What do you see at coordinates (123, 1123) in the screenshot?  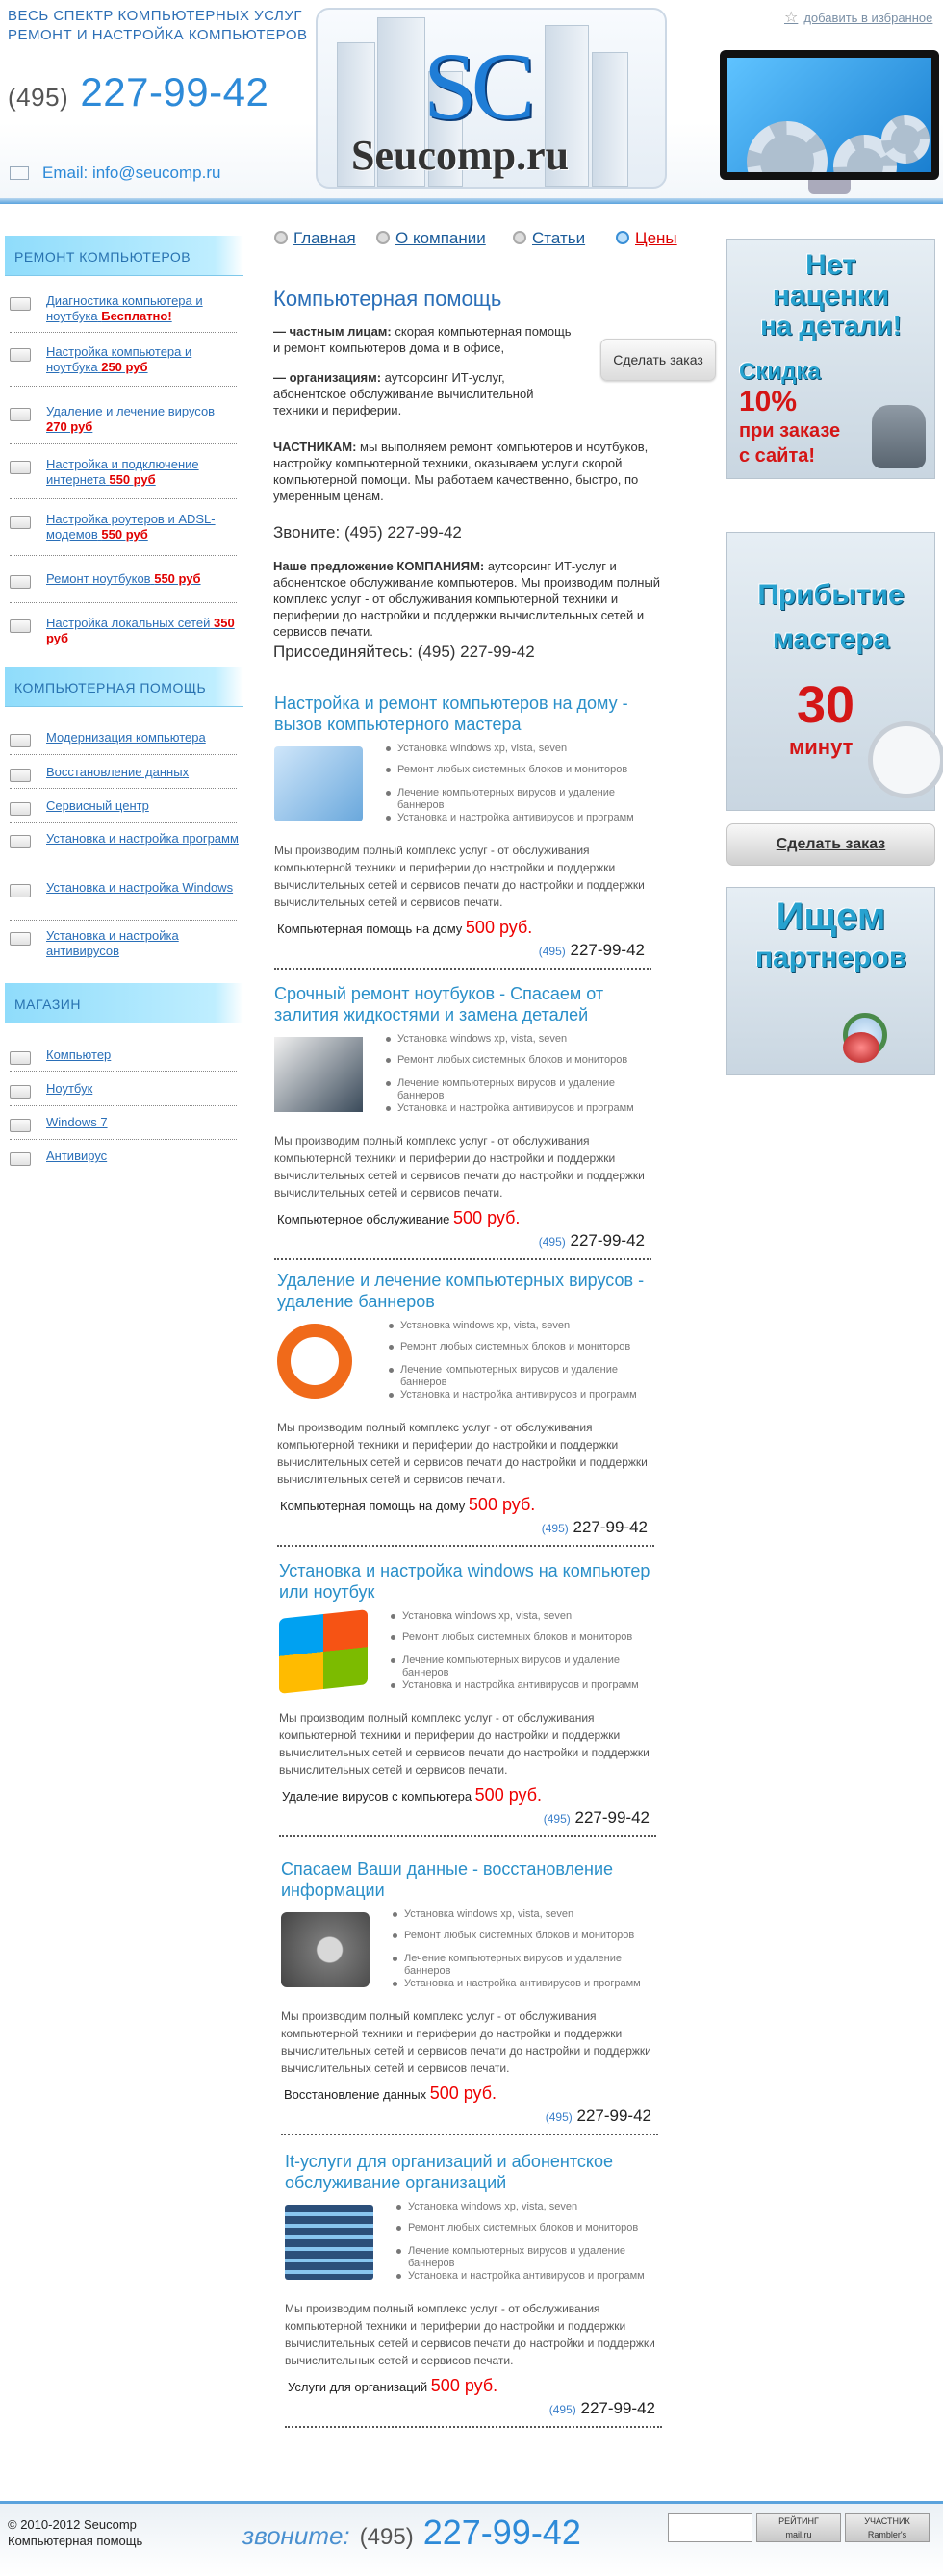 I see `sidebar-item-windows7: Windows 7` at bounding box center [123, 1123].